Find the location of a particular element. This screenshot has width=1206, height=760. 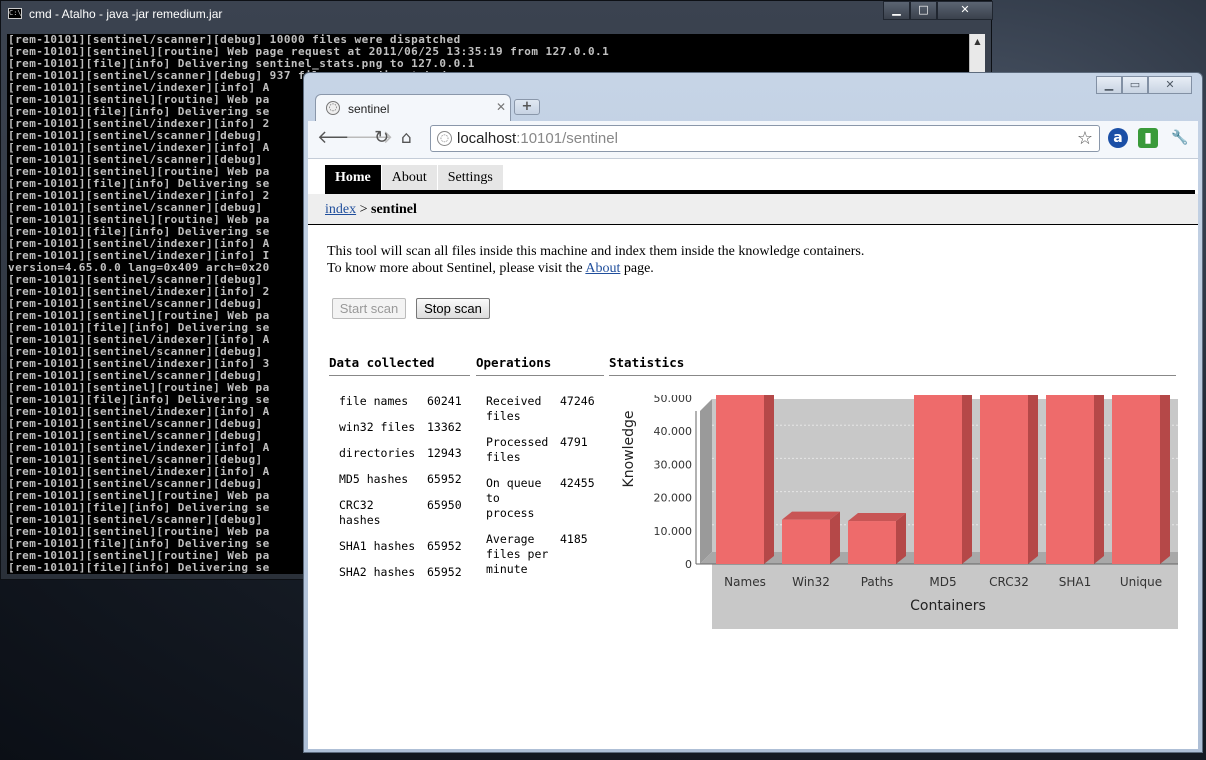

data-row-value: 12943 is located at coordinates (444, 453).